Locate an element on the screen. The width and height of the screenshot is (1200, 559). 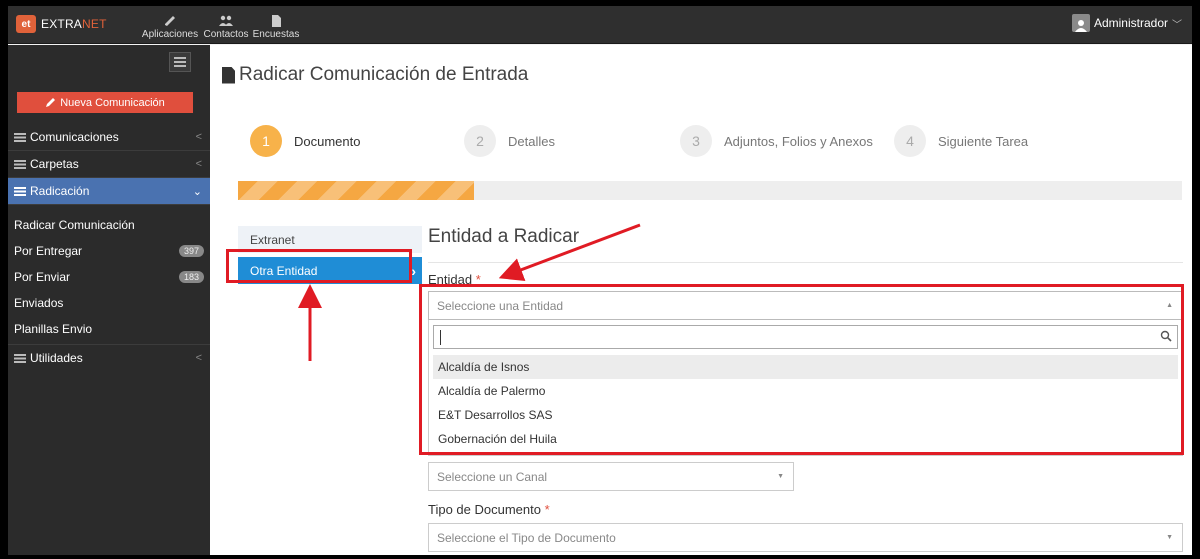
nav-encuestas: Encuestas is located at coordinates (276, 25).